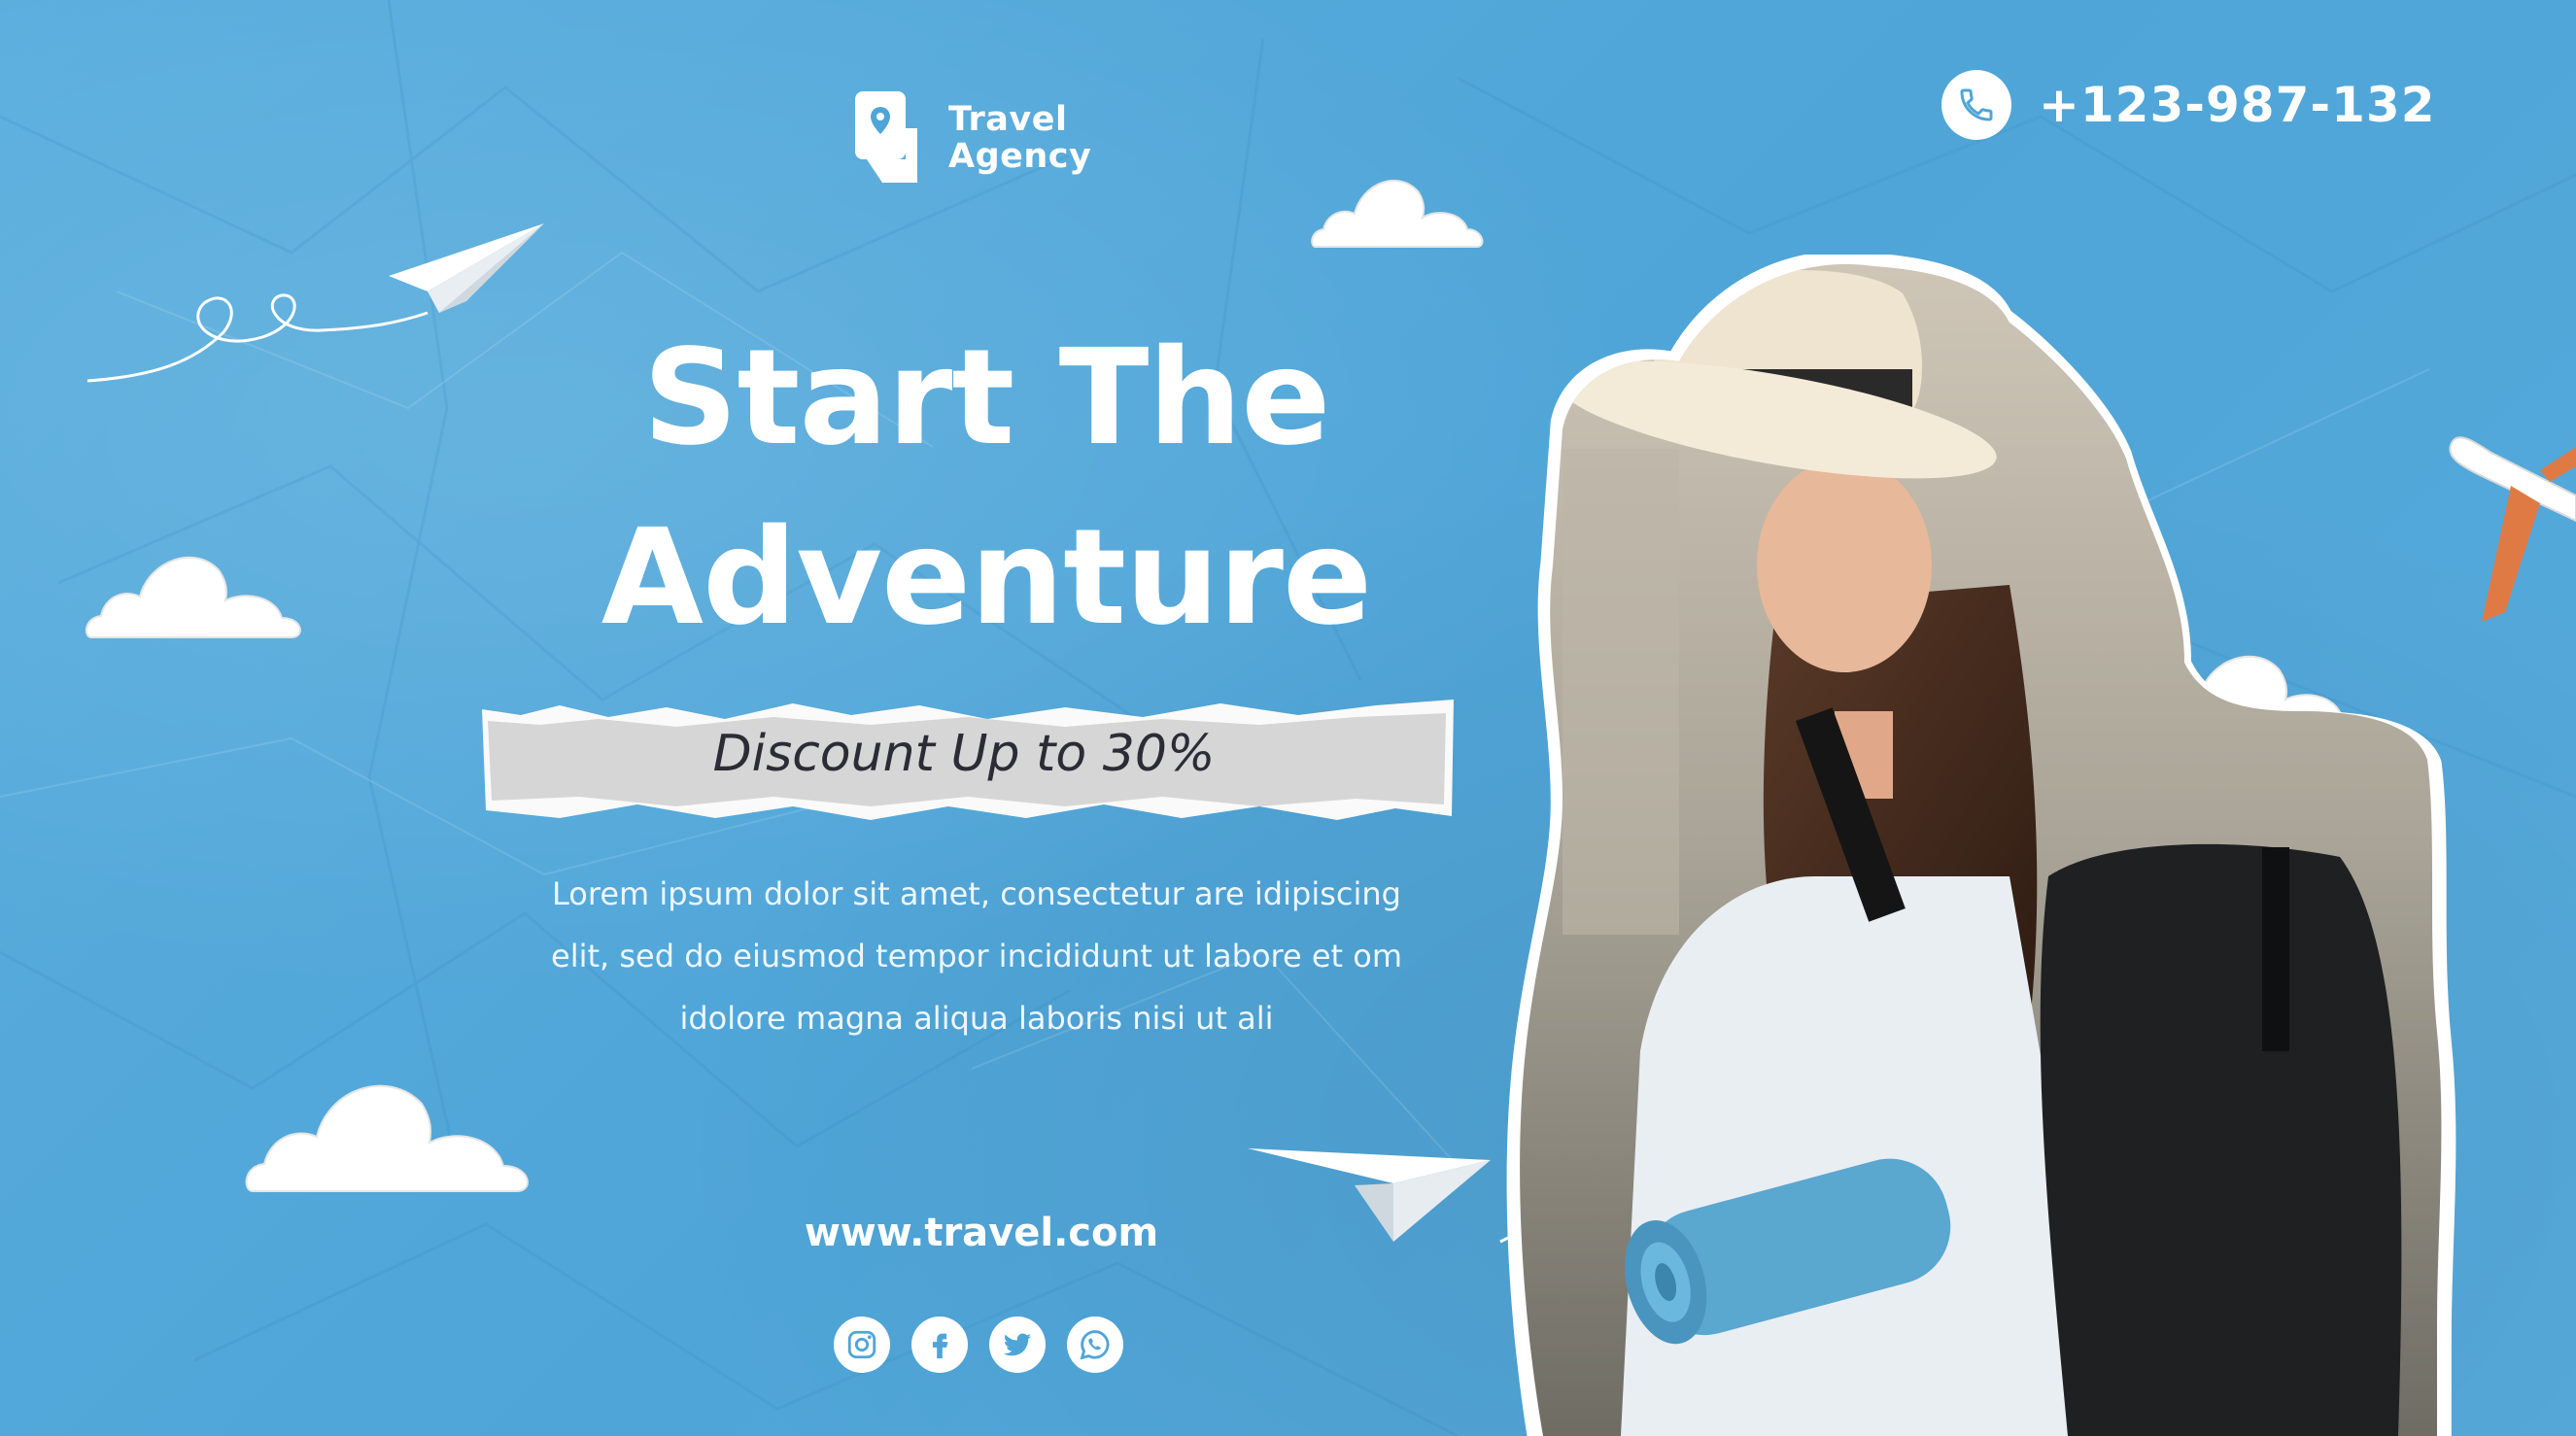 The height and width of the screenshot is (1436, 2576). What do you see at coordinates (986, 398) in the screenshot?
I see `headline-line1: Start The` at bounding box center [986, 398].